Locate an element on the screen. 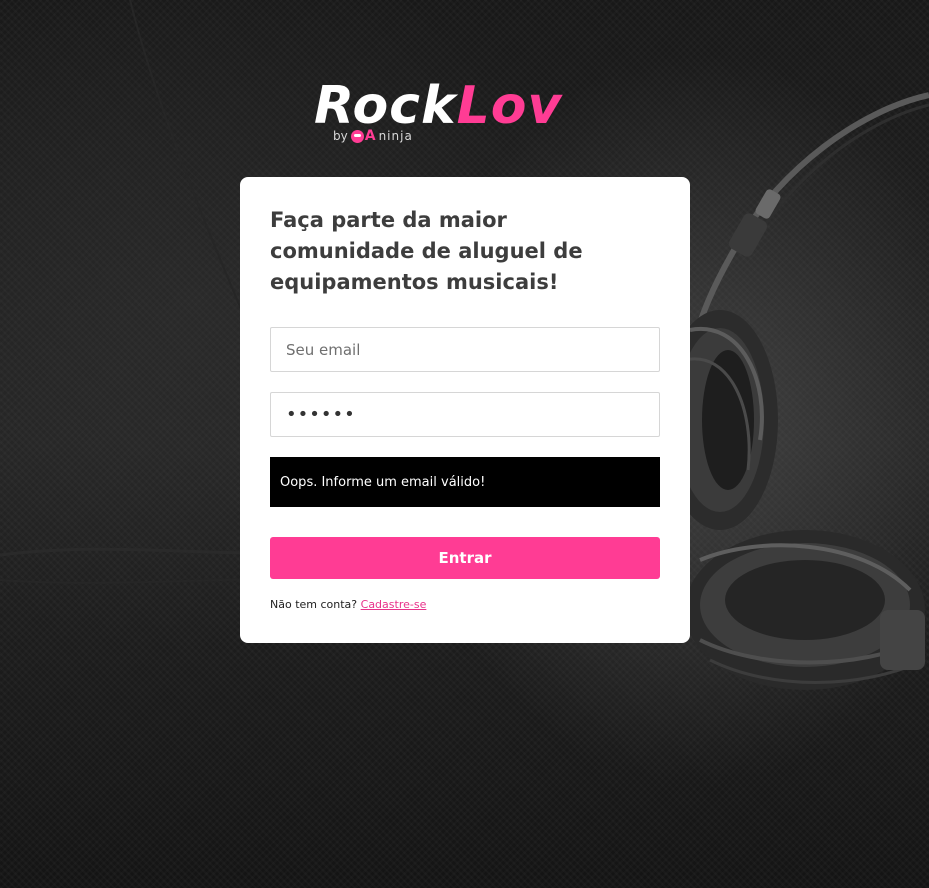 This screenshot has height=888, width=929. signup-link: Cadastre-se is located at coordinates (394, 604).